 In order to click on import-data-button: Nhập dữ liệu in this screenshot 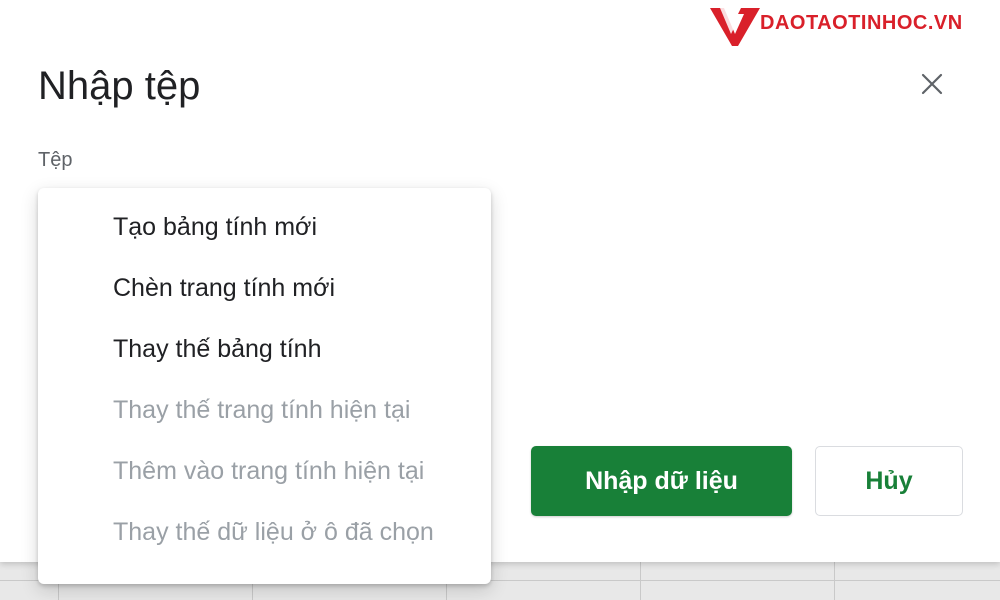, I will do `click(661, 481)`.